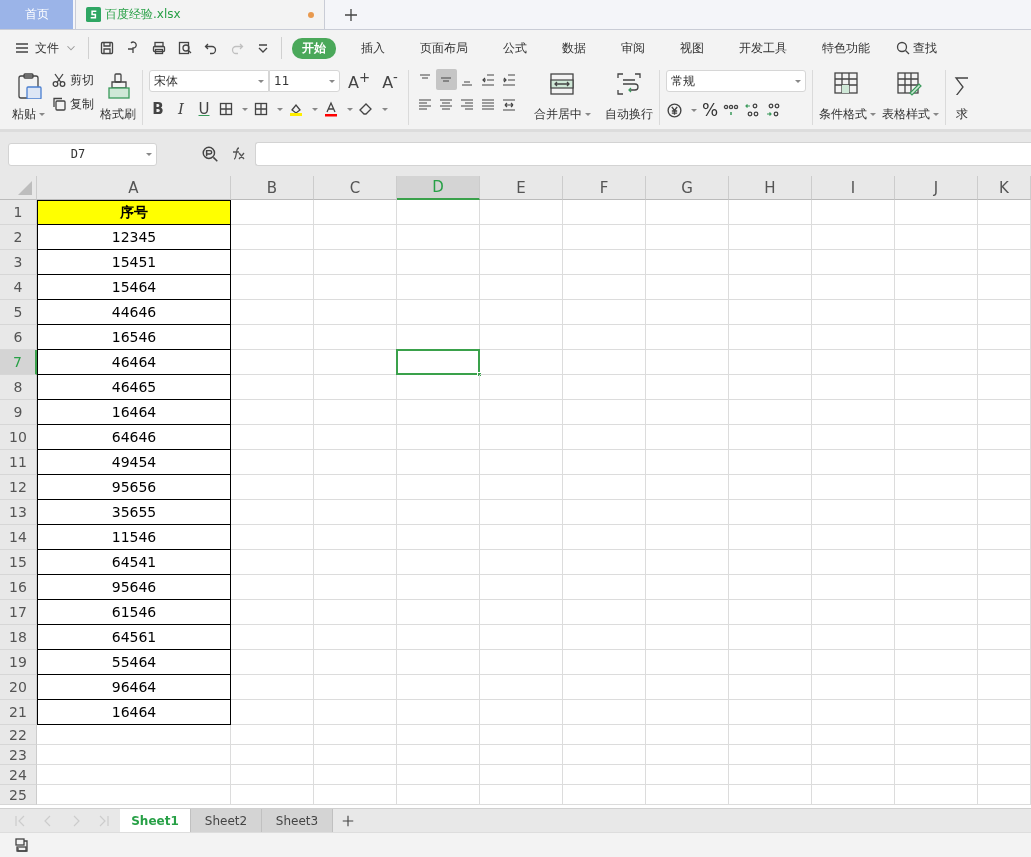 This screenshot has height=857, width=1031. I want to click on table-cell: 15464, so click(134, 287).